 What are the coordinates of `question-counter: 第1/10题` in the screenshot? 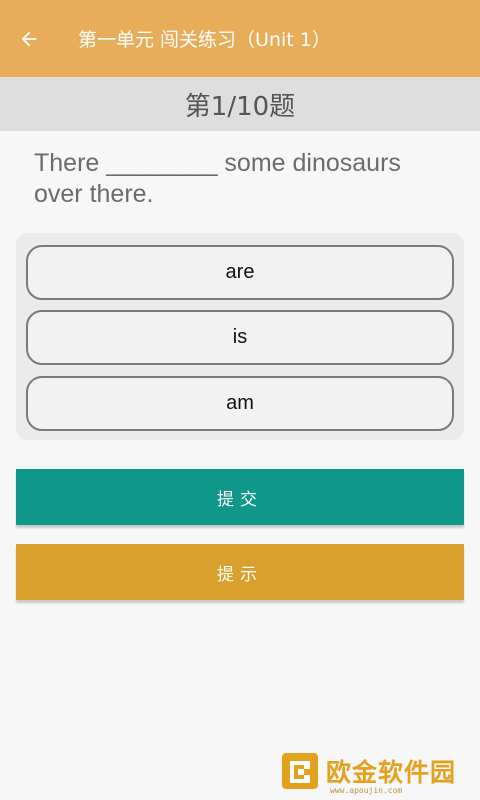 It's located at (240, 106).